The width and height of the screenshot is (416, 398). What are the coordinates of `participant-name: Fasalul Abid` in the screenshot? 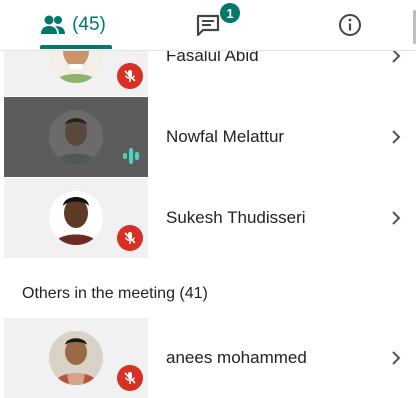 It's located at (212, 58).